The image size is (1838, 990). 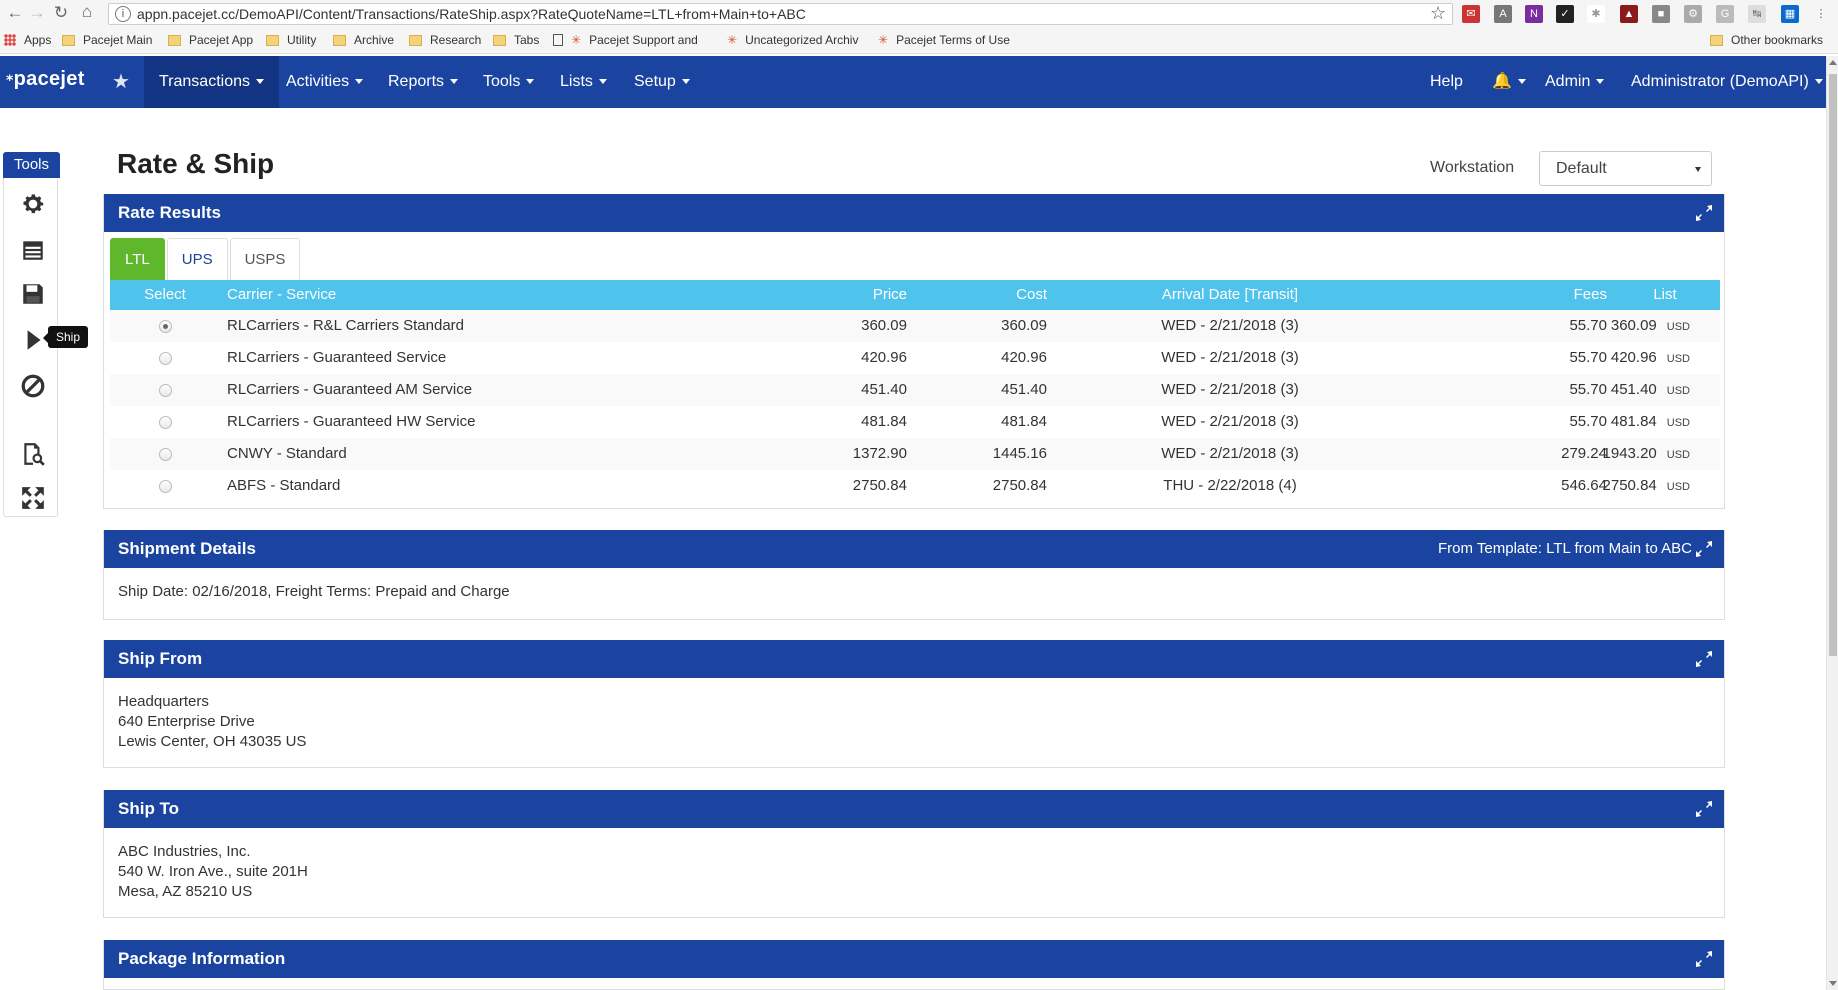 I want to click on apps-icon, so click(x=10, y=40).